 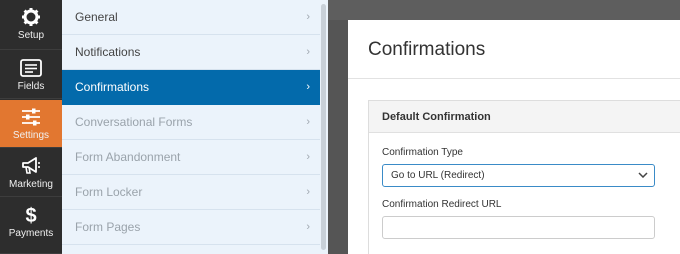 I want to click on submenu-item-label: Form Locker, so click(x=109, y=192).